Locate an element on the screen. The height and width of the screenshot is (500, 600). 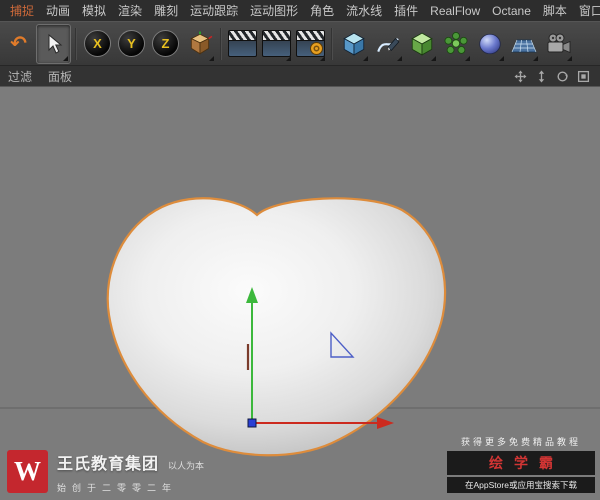
camera-button is located at coordinates (557, 44).